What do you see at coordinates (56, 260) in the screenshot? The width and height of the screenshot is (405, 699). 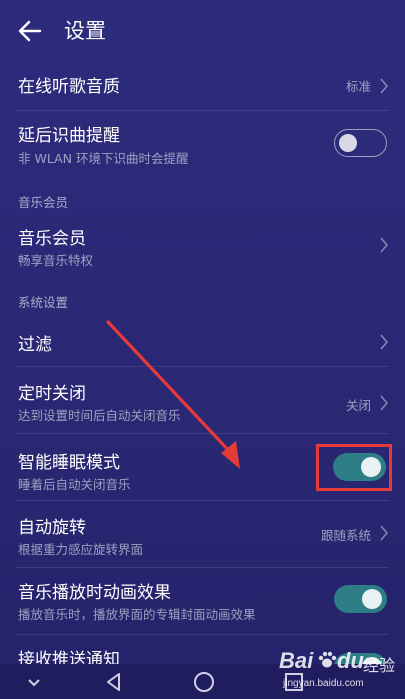 I see `setting-subtitle: 畅享音乐特权` at bounding box center [56, 260].